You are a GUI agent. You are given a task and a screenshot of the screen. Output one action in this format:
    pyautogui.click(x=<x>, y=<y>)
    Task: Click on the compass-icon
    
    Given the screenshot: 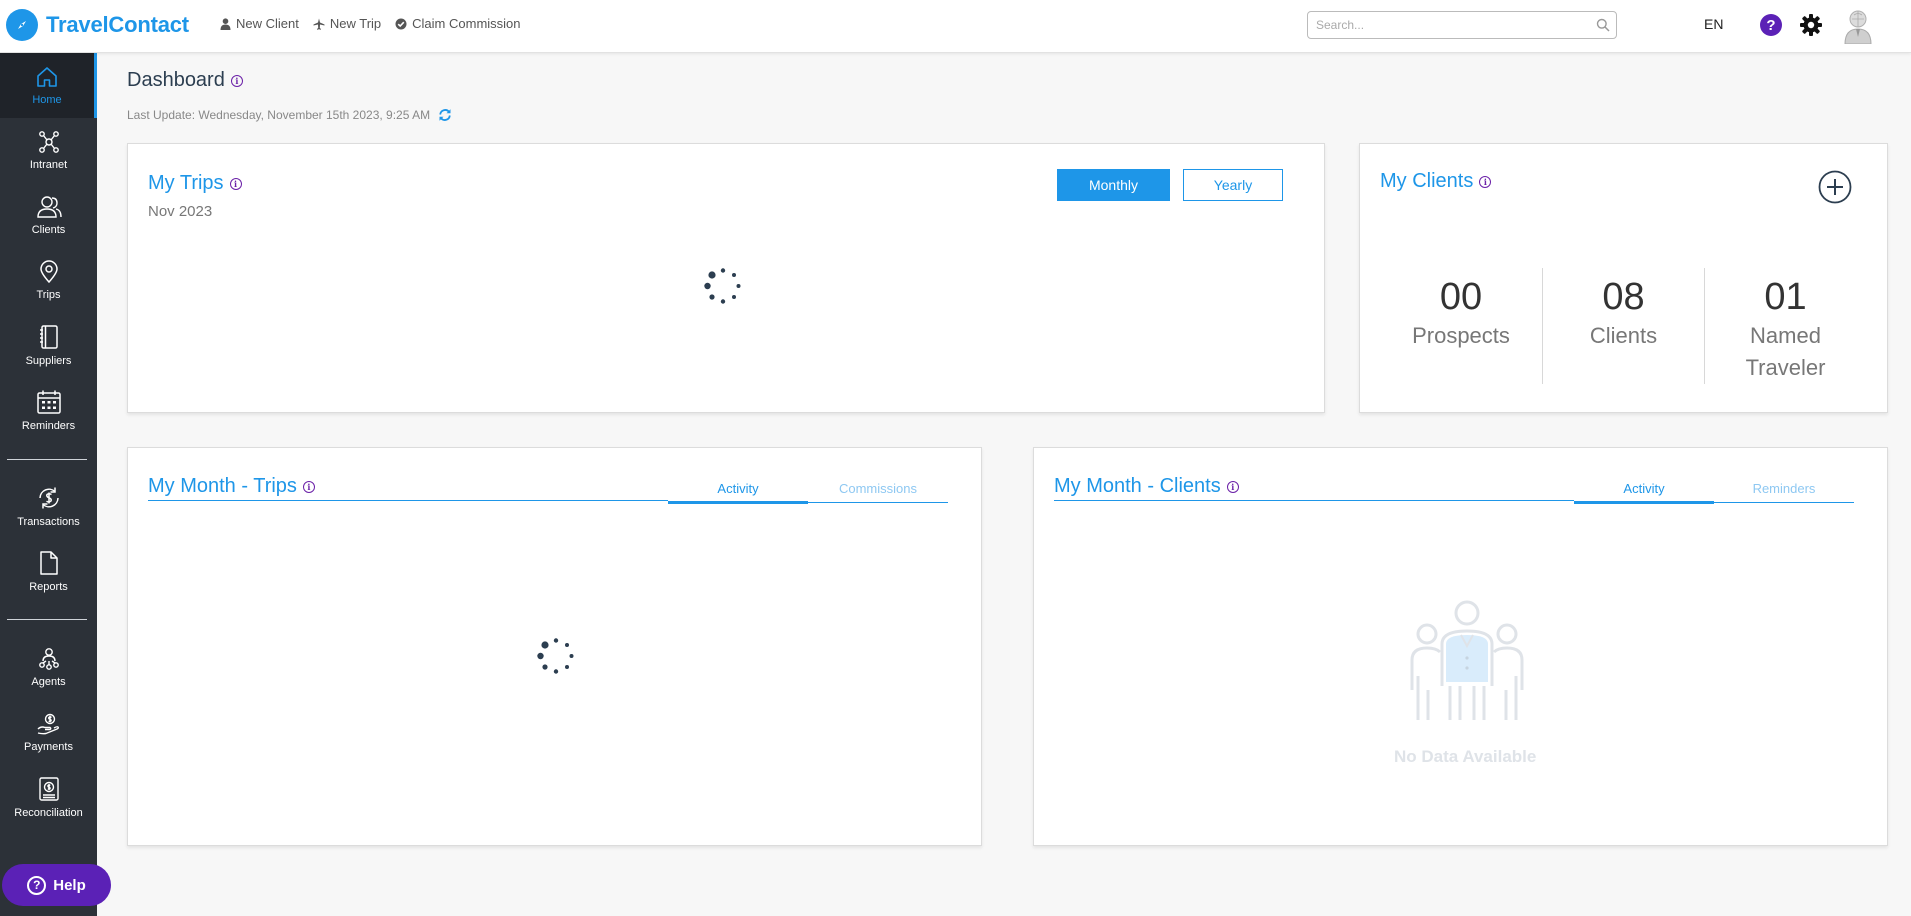 What is the action you would take?
    pyautogui.click(x=22, y=25)
    